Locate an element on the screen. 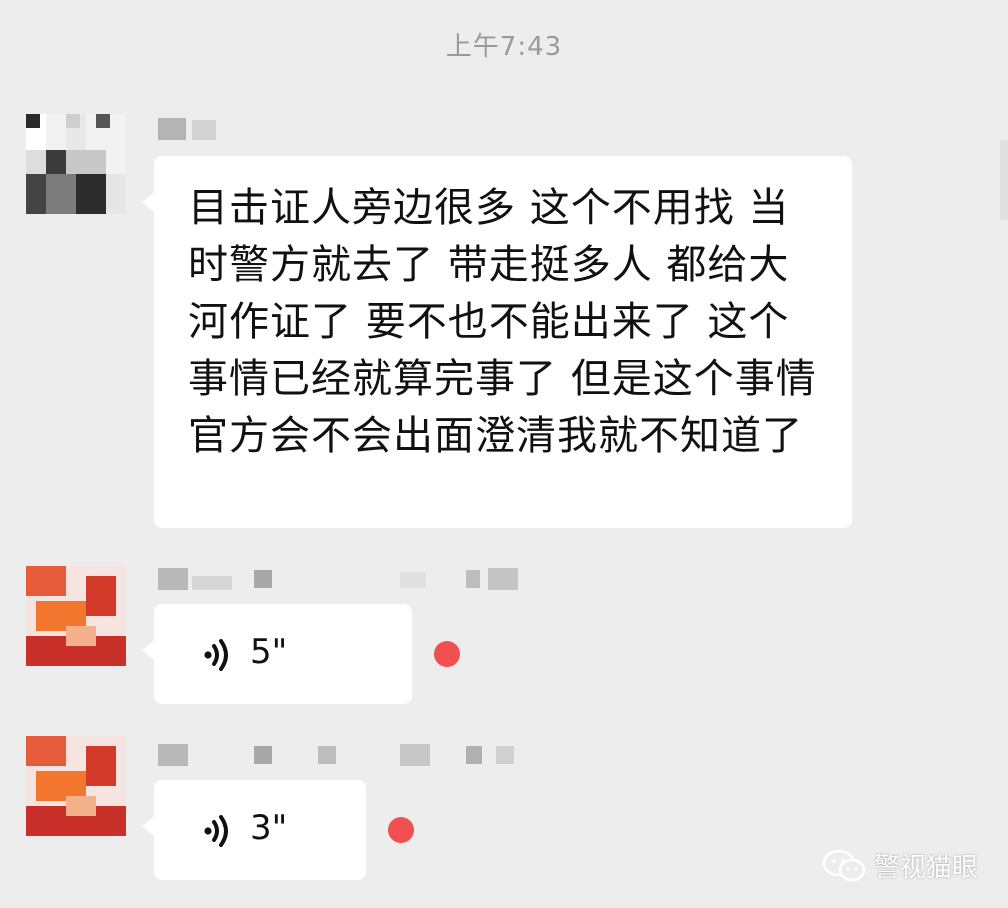  voice-message-bubble: 5" is located at coordinates (277, 654).